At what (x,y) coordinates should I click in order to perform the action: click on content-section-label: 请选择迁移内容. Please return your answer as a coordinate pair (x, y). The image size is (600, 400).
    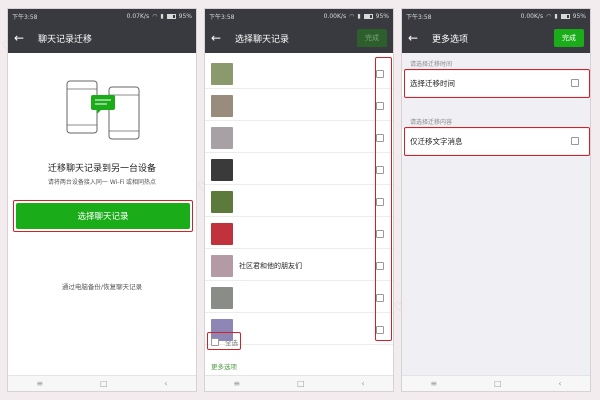
    Looking at the image, I should click on (431, 122).